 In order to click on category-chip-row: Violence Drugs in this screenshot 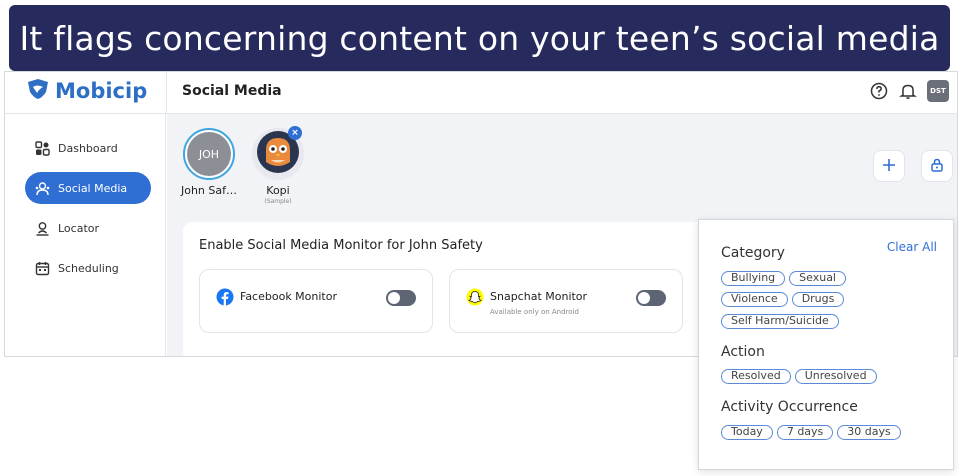, I will do `click(783, 299)`.